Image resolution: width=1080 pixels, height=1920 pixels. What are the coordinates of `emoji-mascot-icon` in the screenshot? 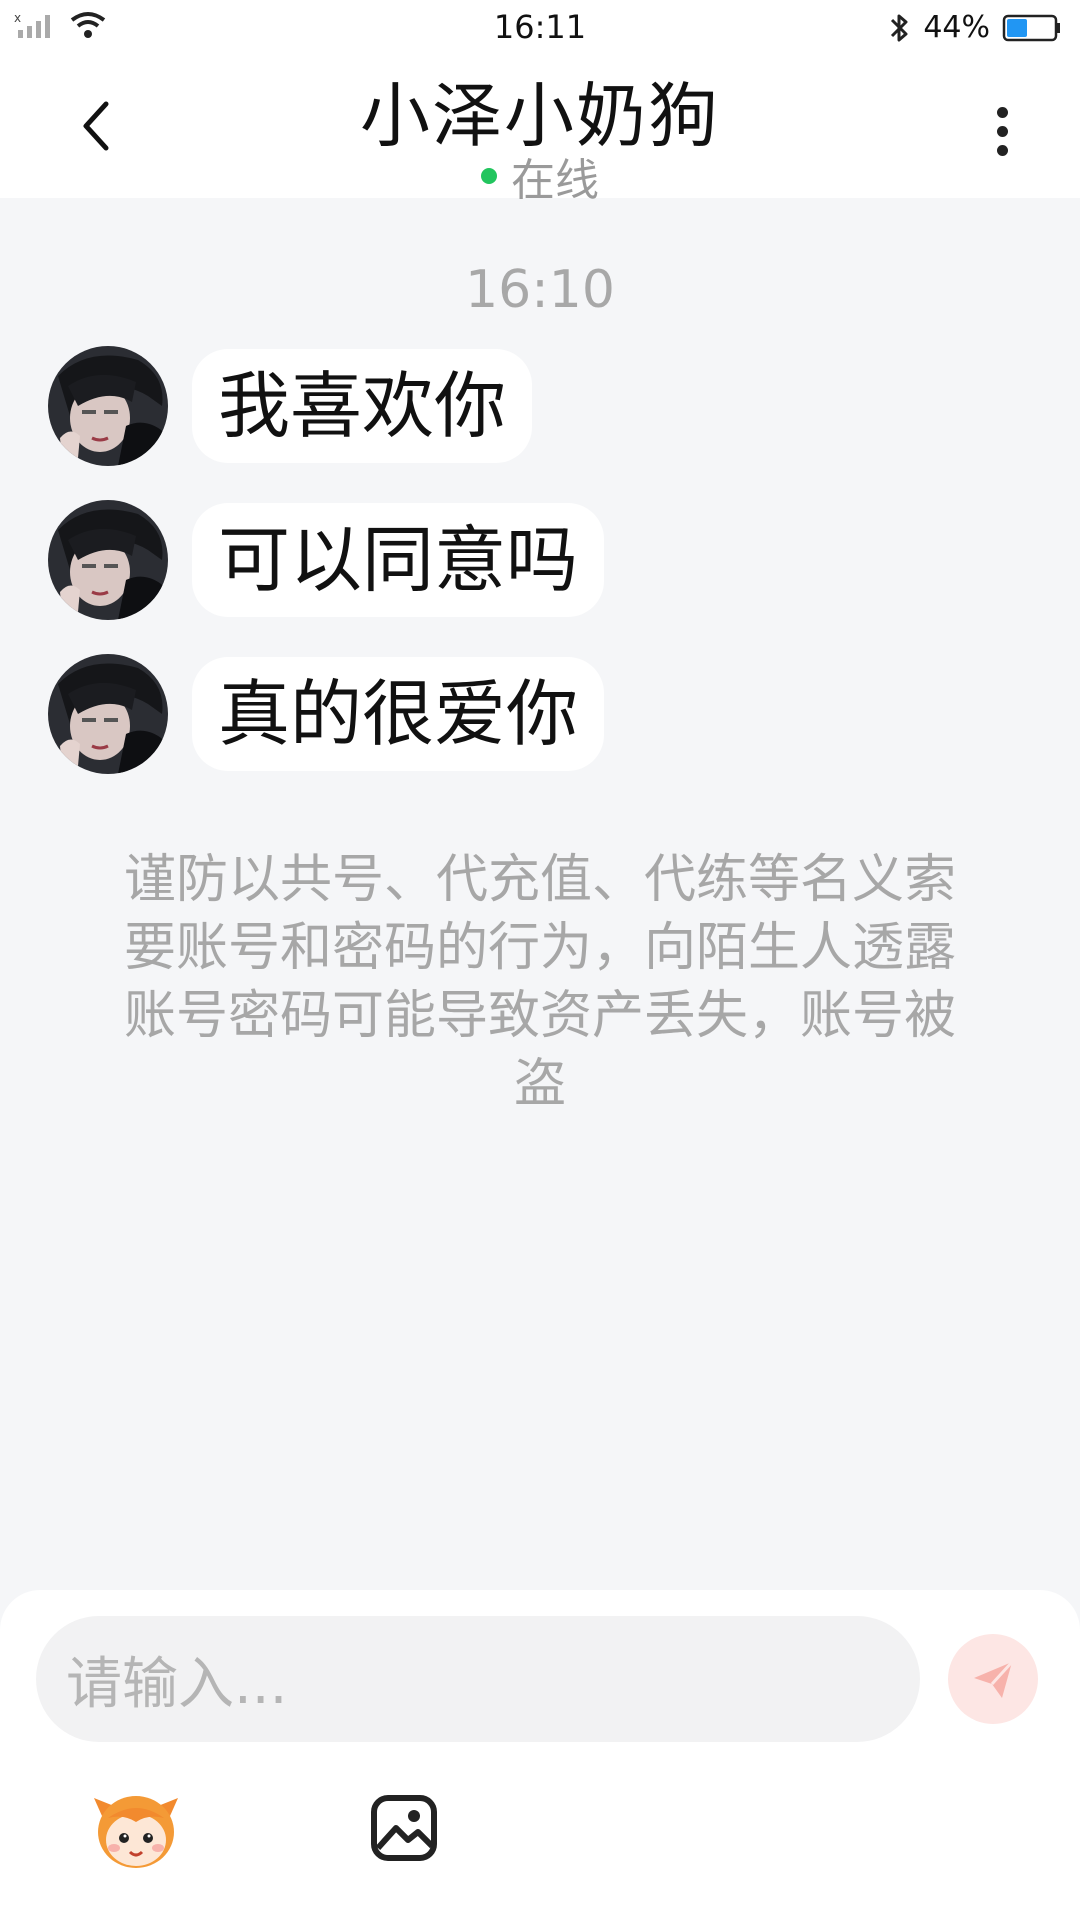 It's located at (136, 1832).